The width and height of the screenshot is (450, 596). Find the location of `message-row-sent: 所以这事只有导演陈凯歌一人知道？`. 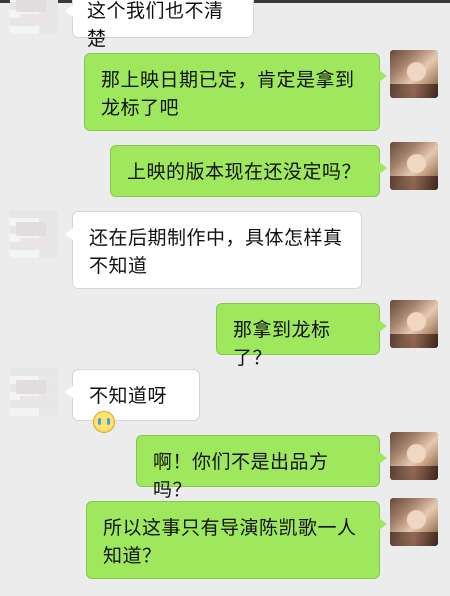

message-row-sent: 所以这事只有导演陈凯歌一人知道？ is located at coordinates (225, 541).